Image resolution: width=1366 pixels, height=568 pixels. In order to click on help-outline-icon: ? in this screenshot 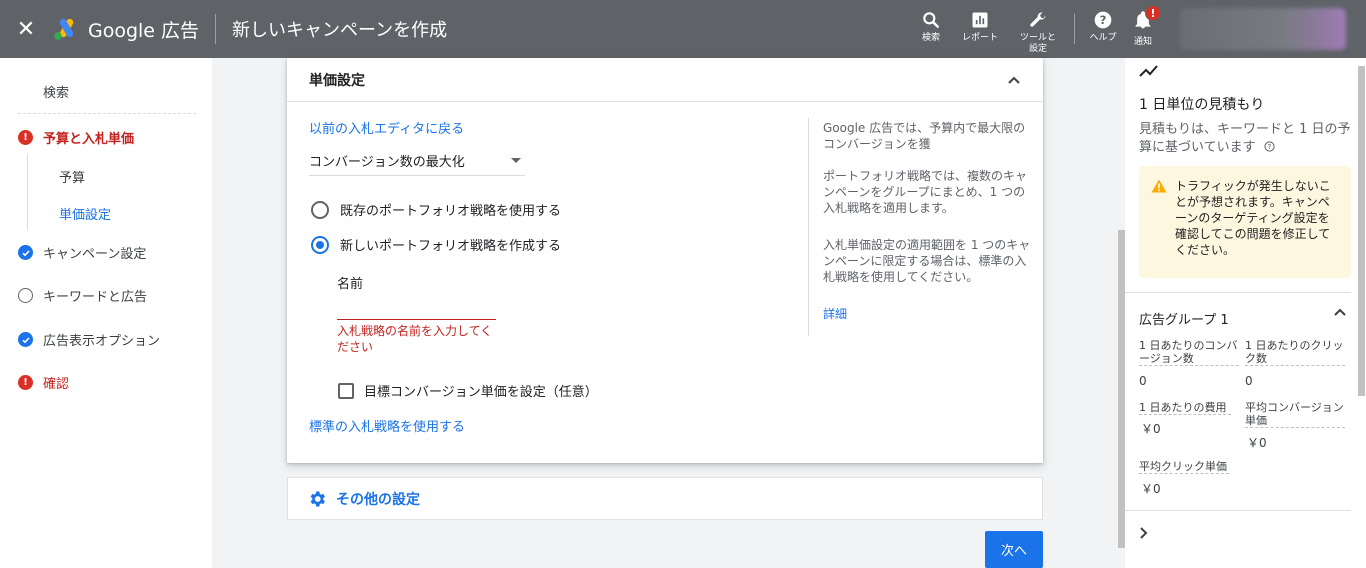, I will do `click(1269, 146)`.